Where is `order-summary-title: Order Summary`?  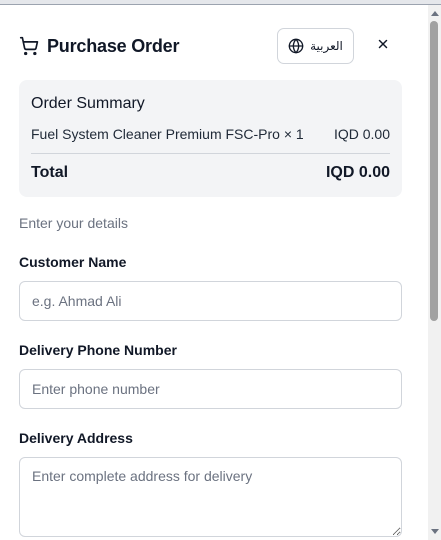
order-summary-title: Order Summary is located at coordinates (88, 103).